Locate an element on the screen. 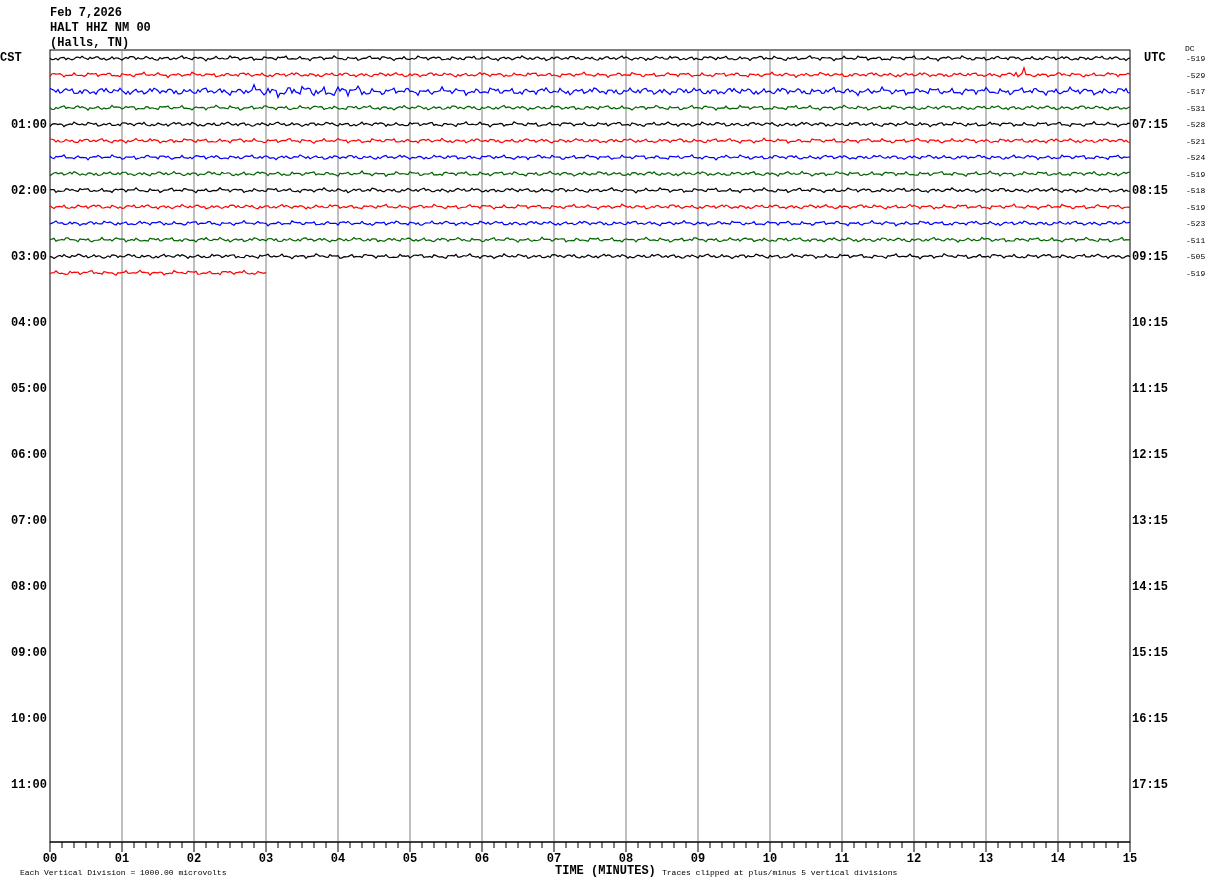  dc-value: -517 is located at coordinates (1196, 92).